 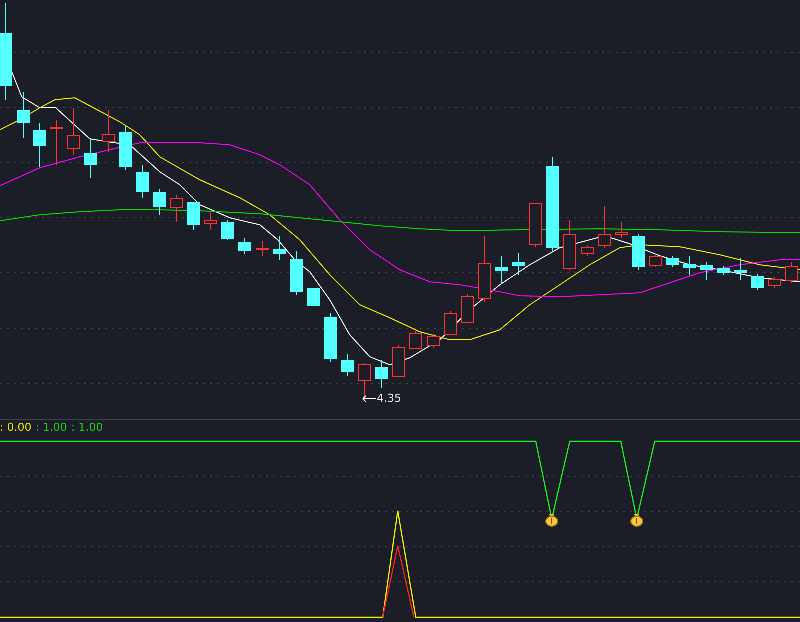 I want to click on arrow-icon, so click(x=369, y=399).